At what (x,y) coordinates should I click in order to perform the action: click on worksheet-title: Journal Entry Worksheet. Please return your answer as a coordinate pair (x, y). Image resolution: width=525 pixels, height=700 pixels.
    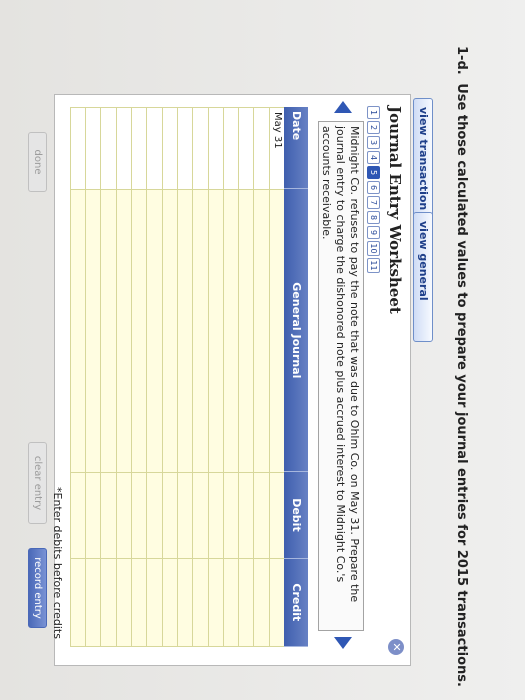
    Looking at the image, I should click on (395, 210).